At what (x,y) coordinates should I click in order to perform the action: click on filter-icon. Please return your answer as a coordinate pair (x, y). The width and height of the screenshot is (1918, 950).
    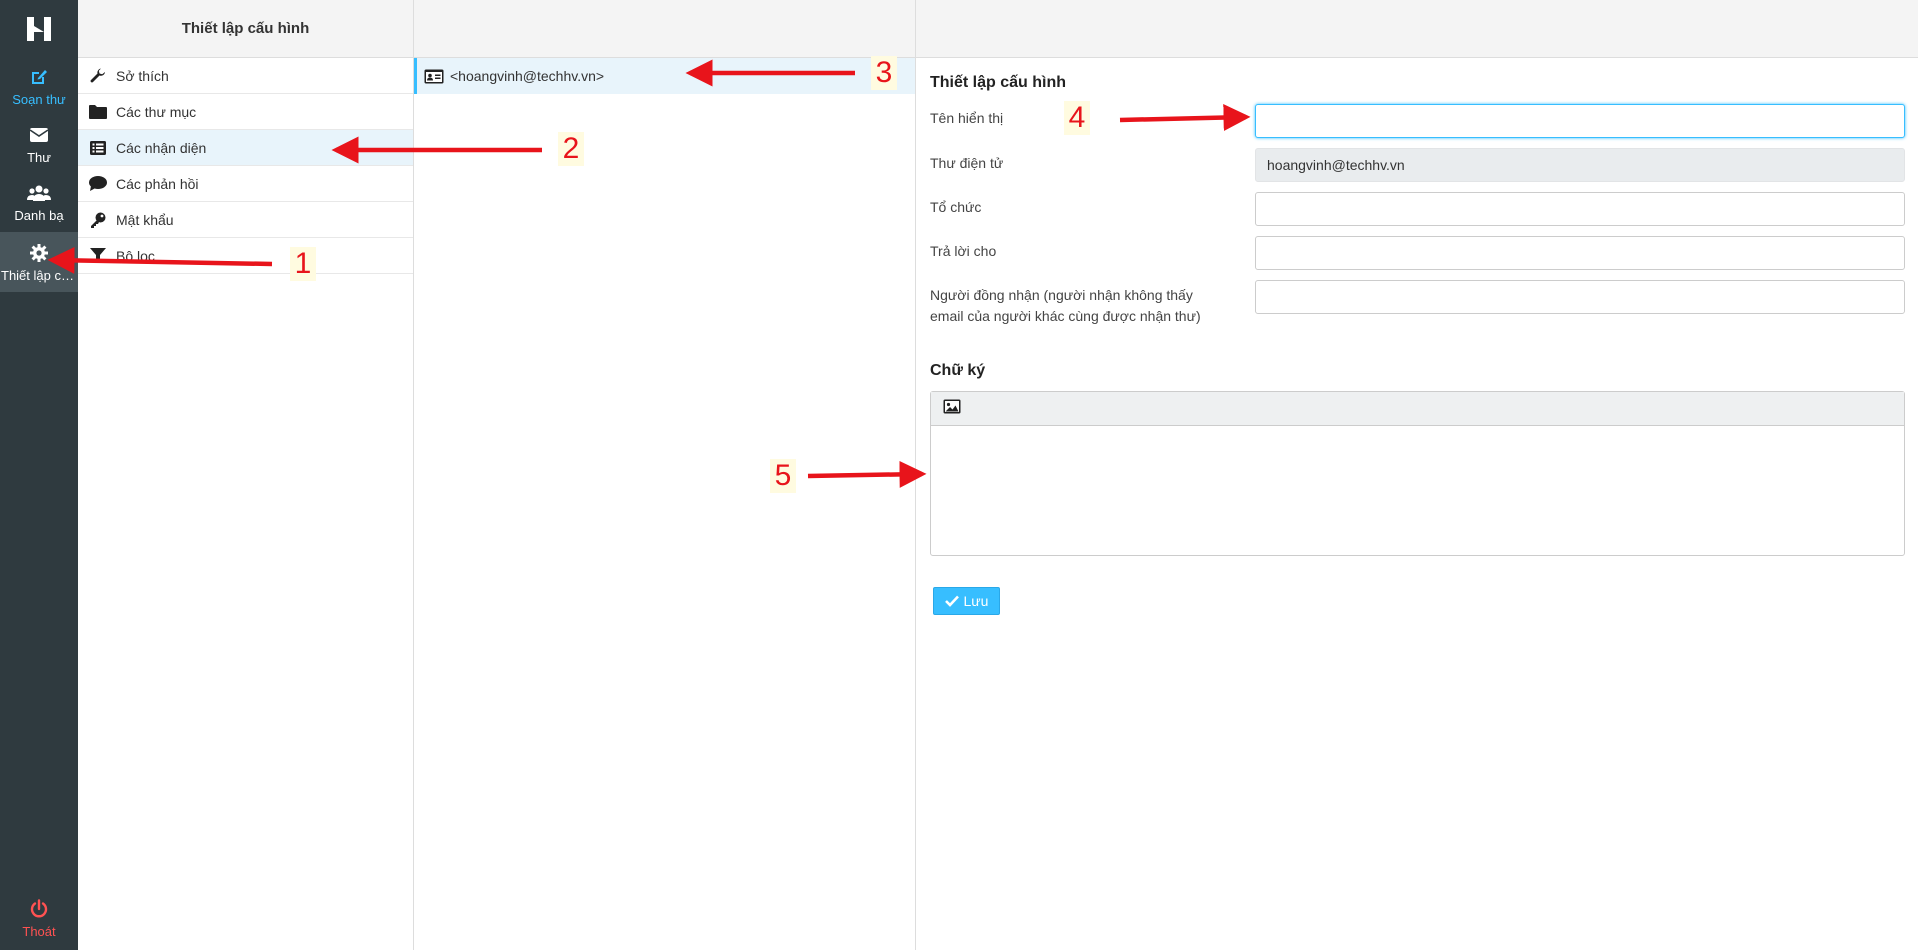
    Looking at the image, I should click on (98, 255).